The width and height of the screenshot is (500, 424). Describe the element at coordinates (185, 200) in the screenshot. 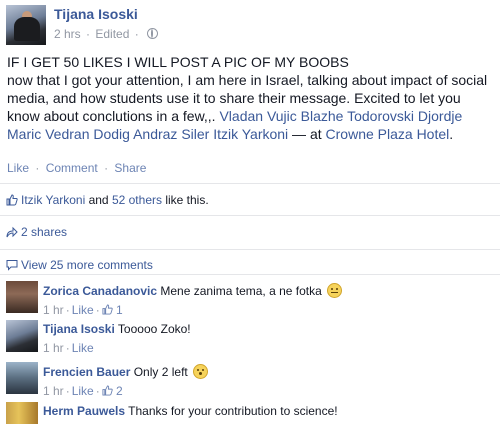

I see `likes-suffix: like this.` at that location.